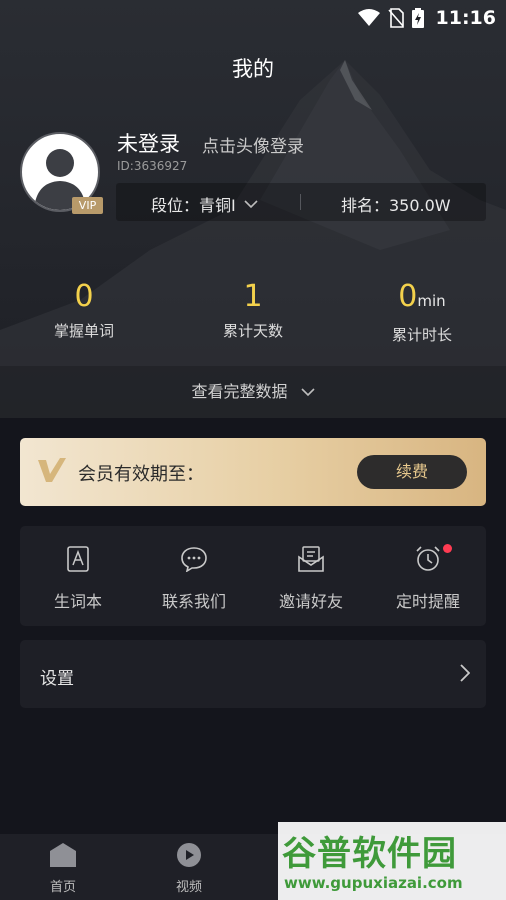  I want to click on home-icon, so click(63, 855).